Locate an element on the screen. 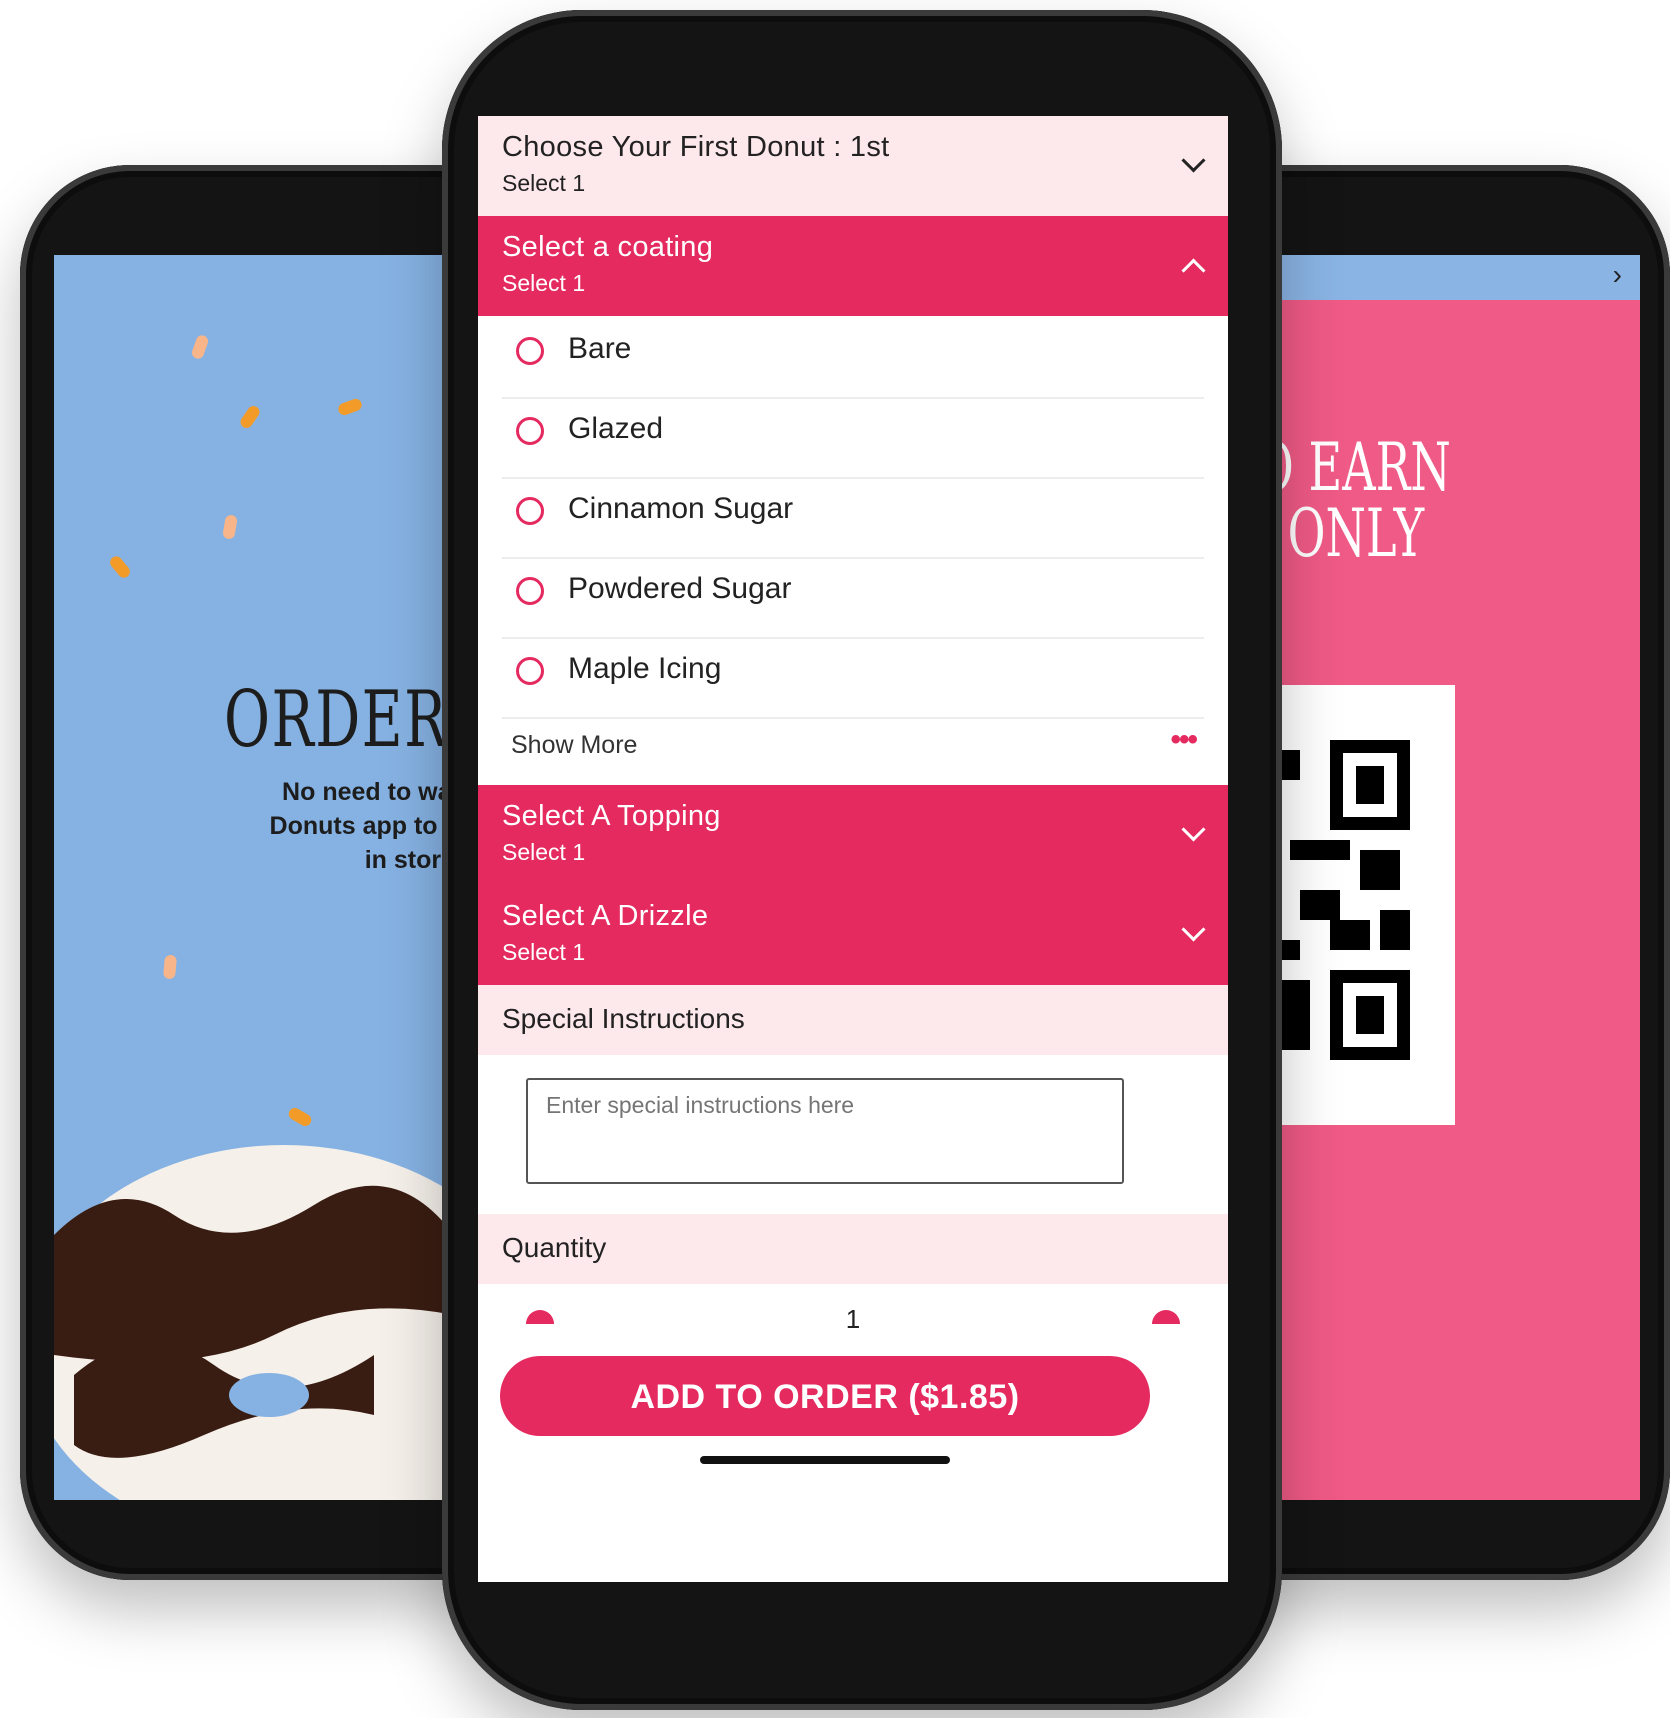 This screenshot has width=1670, height=1718. drizzle-section-header: Select A Drizzle Select 1 is located at coordinates (853, 935).